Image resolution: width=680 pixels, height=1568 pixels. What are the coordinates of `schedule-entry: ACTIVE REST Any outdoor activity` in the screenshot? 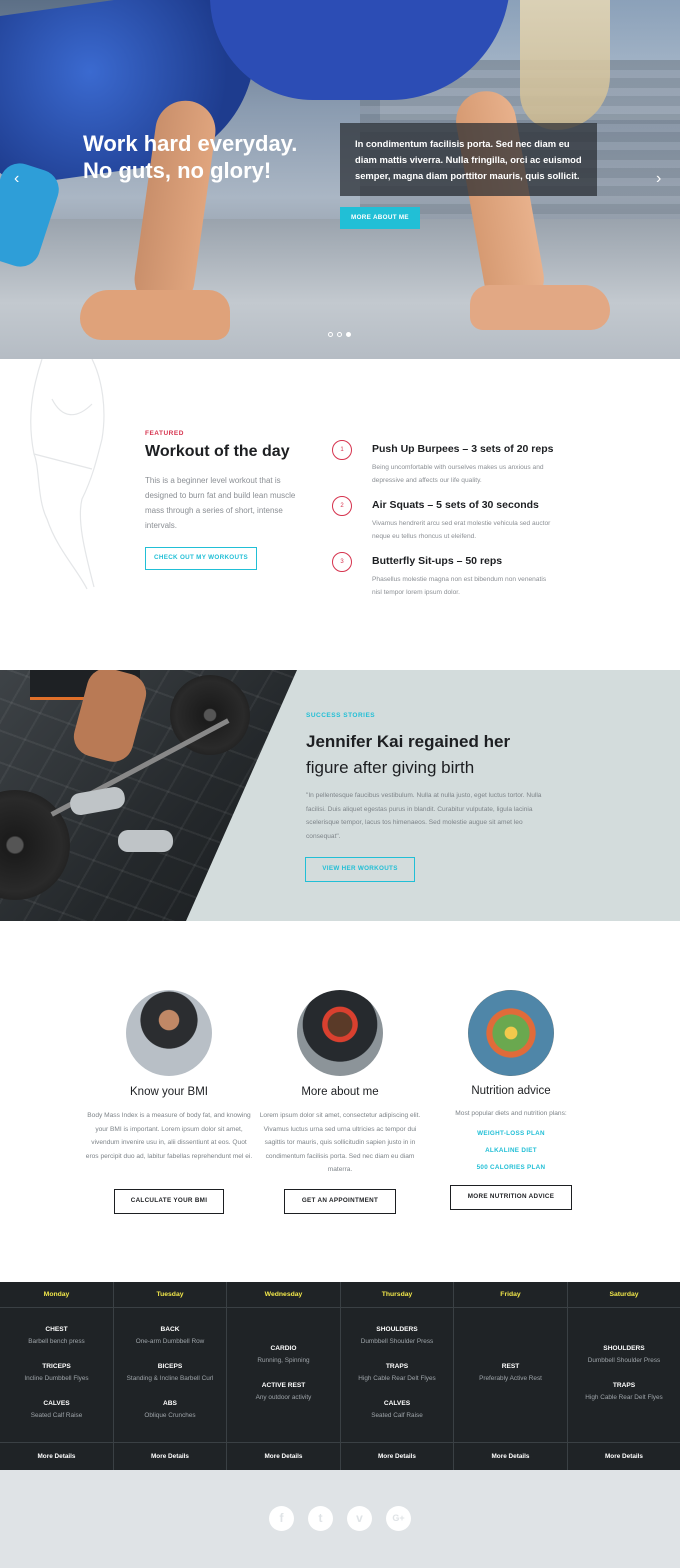 It's located at (283, 1391).